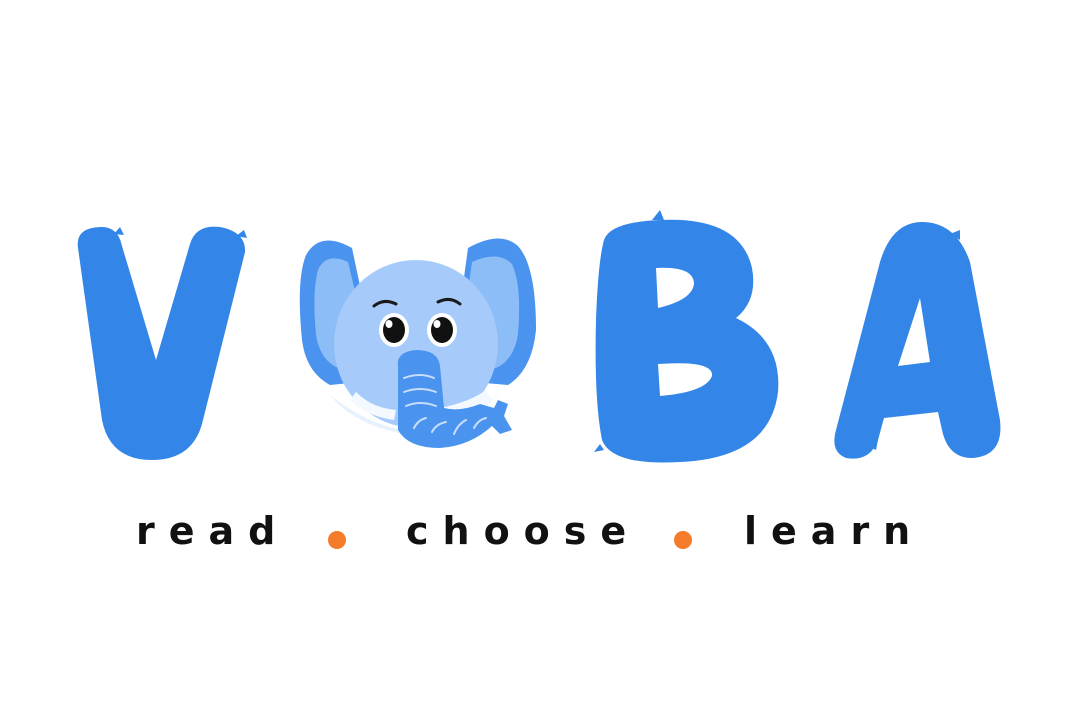  I want to click on tagline-word-learn: learn, so click(834, 531).